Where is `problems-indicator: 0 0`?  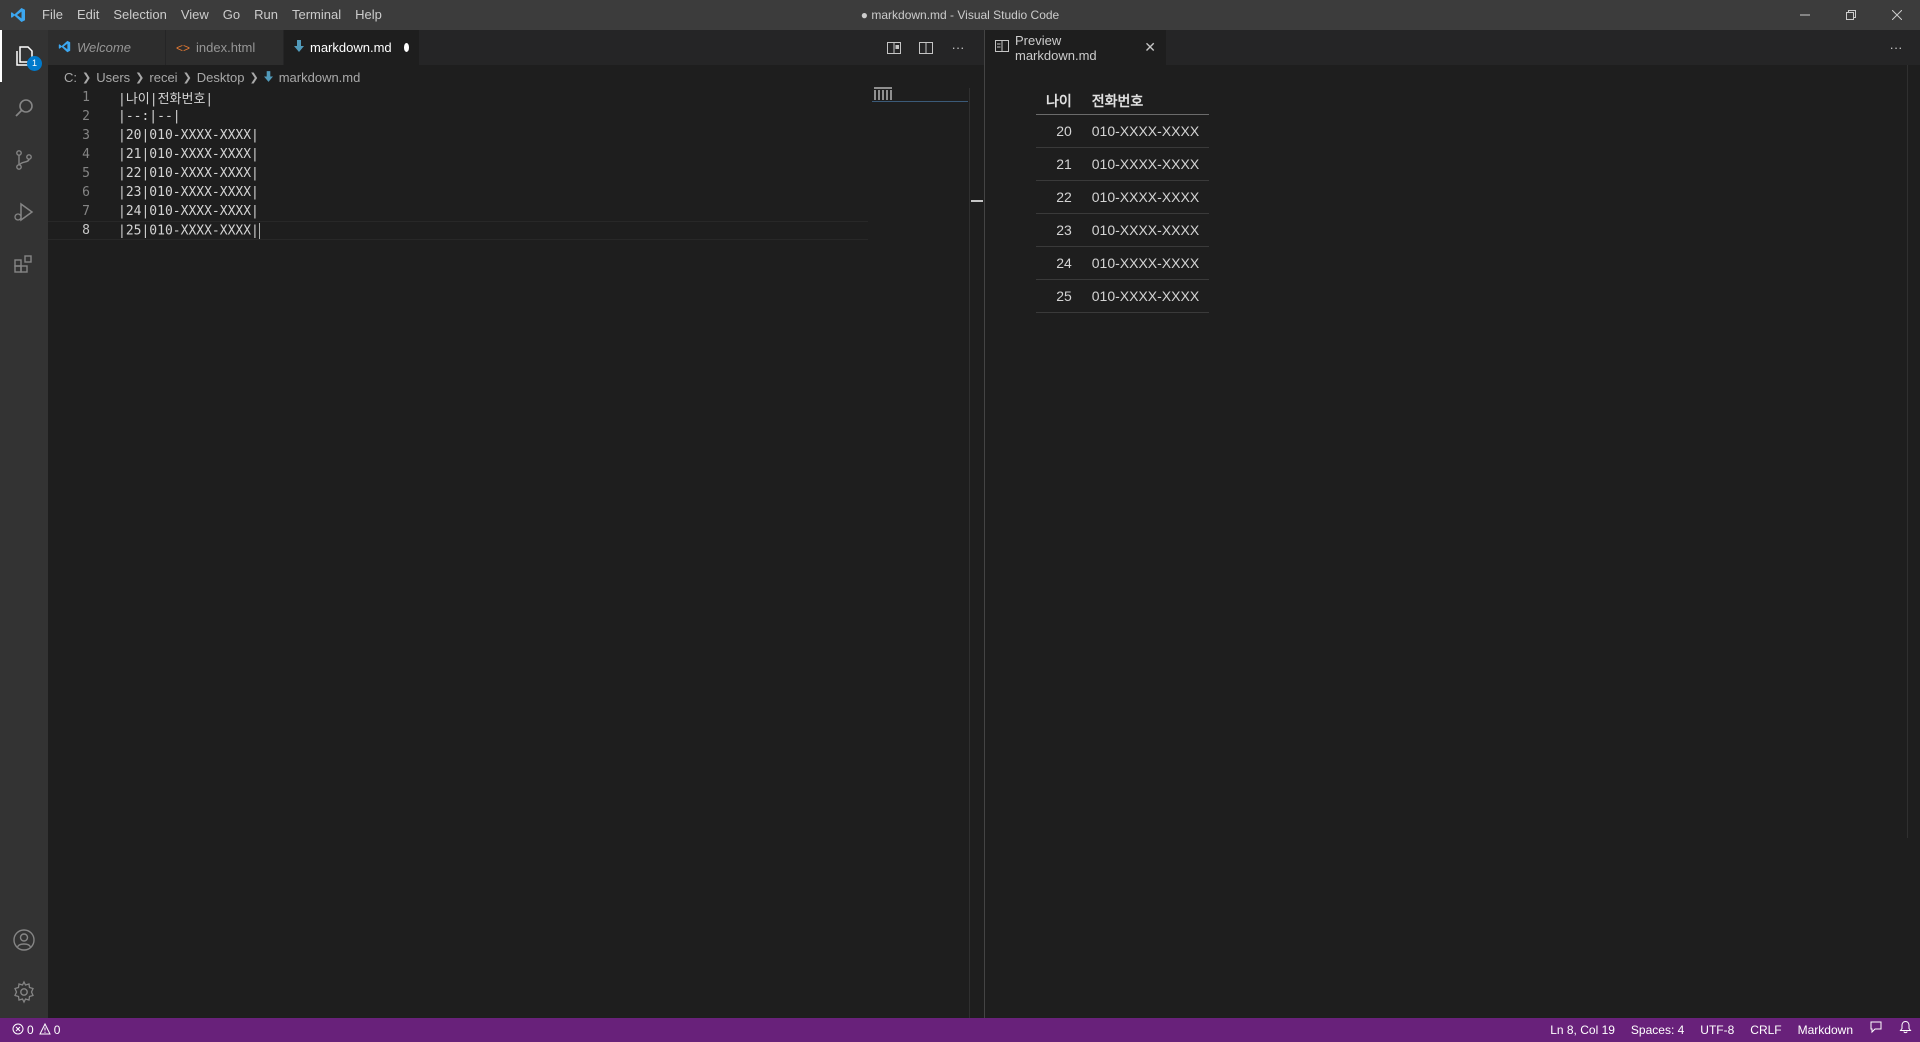
problems-indicator: 0 0 is located at coordinates (30, 1030).